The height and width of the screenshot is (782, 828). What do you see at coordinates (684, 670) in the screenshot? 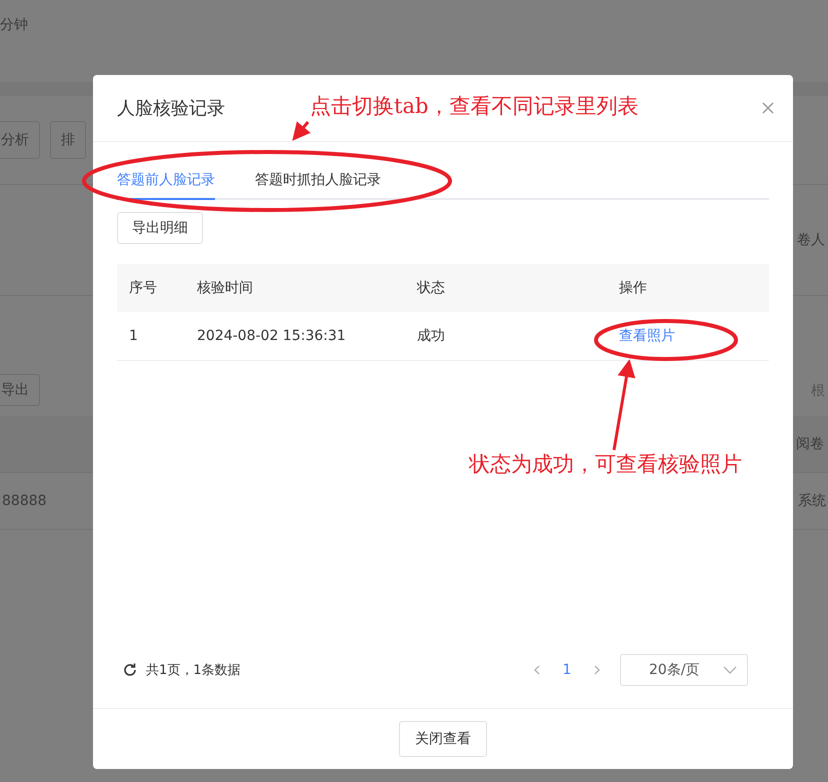
I see `page-size-select: 20条/页` at bounding box center [684, 670].